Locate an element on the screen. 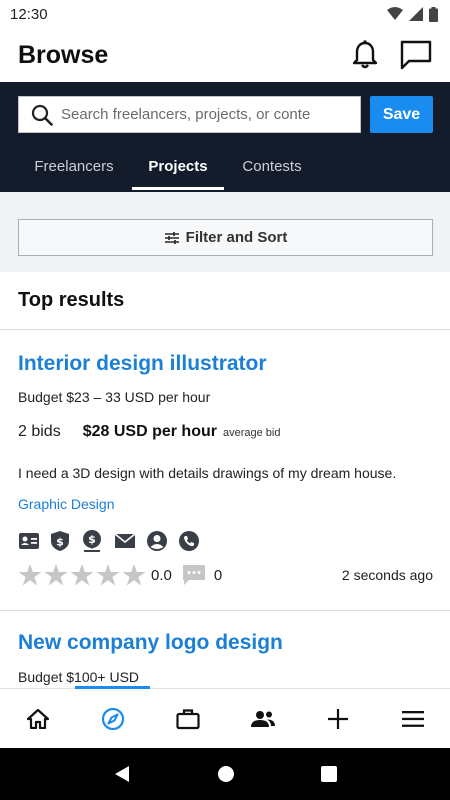  comments-value: 0 is located at coordinates (218, 575).